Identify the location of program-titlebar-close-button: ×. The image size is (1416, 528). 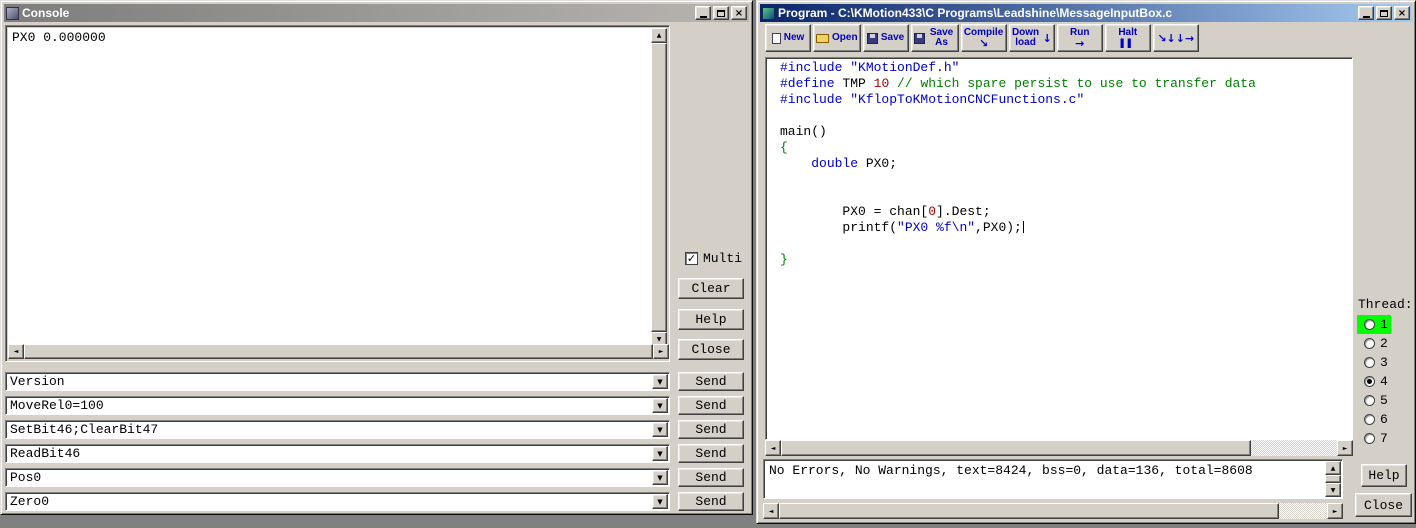
(1402, 13).